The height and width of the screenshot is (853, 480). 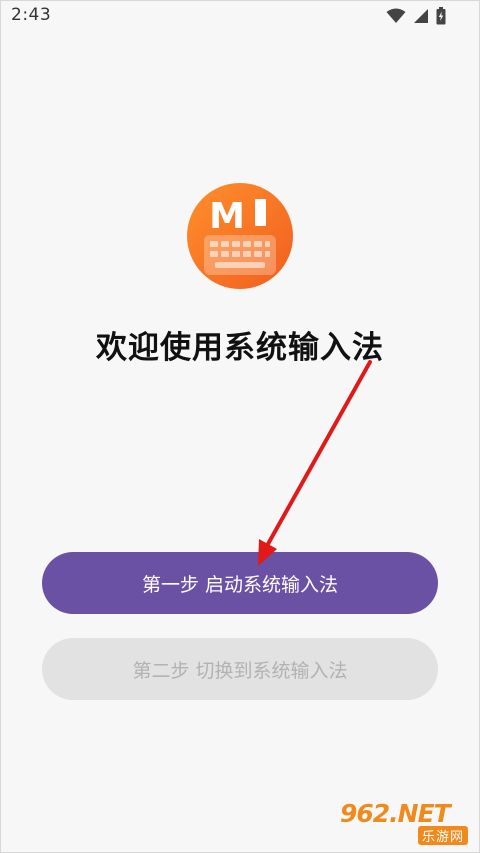 I want to click on status-icons, so click(x=416, y=16).